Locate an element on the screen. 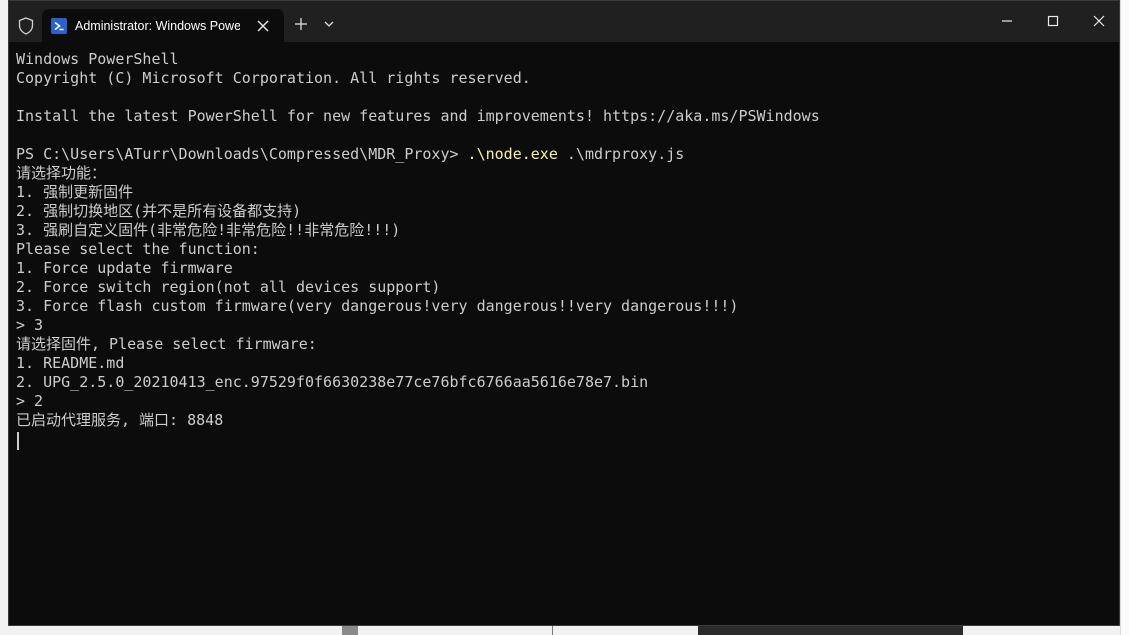 This screenshot has width=1129, height=635. console-line: 1. README.md is located at coordinates (70, 363).